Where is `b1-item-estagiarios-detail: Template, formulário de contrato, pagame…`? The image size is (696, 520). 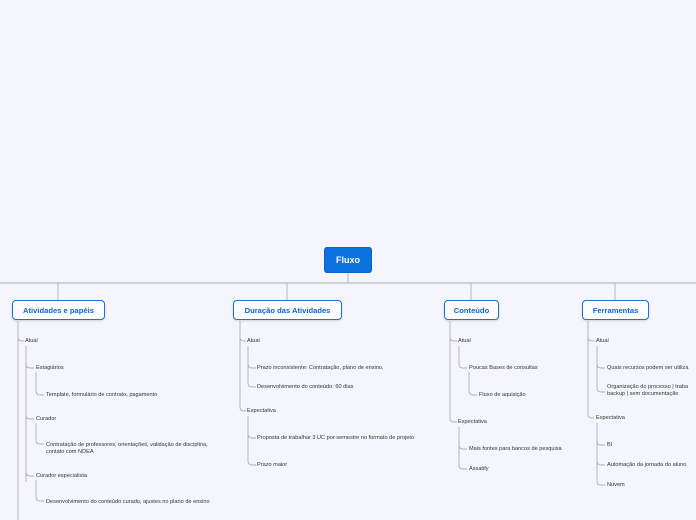
b1-item-estagiarios-detail: Template, formulário de contrato, pagame… is located at coordinates (131, 395).